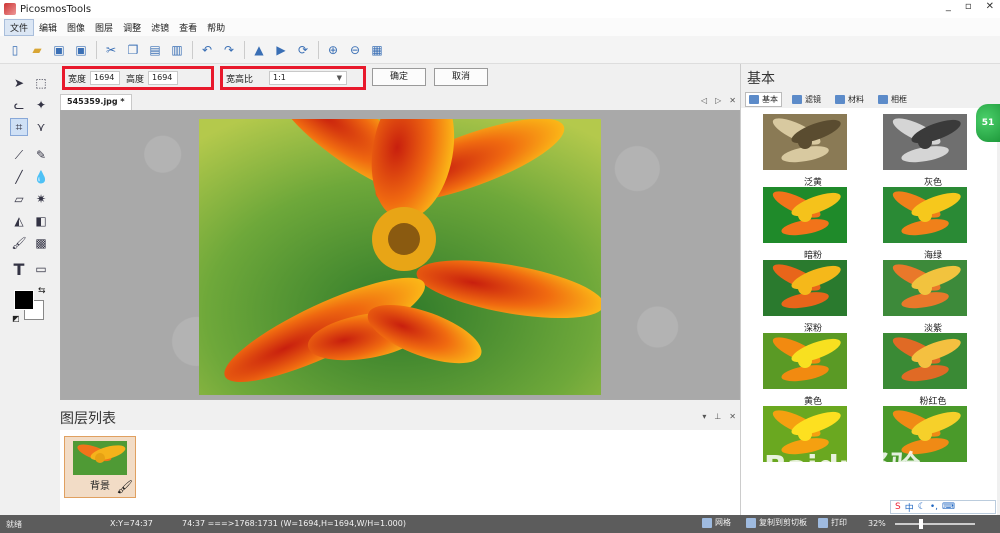 The height and width of the screenshot is (533, 1000). I want to click on punctuation-icon: •,, so click(934, 507).